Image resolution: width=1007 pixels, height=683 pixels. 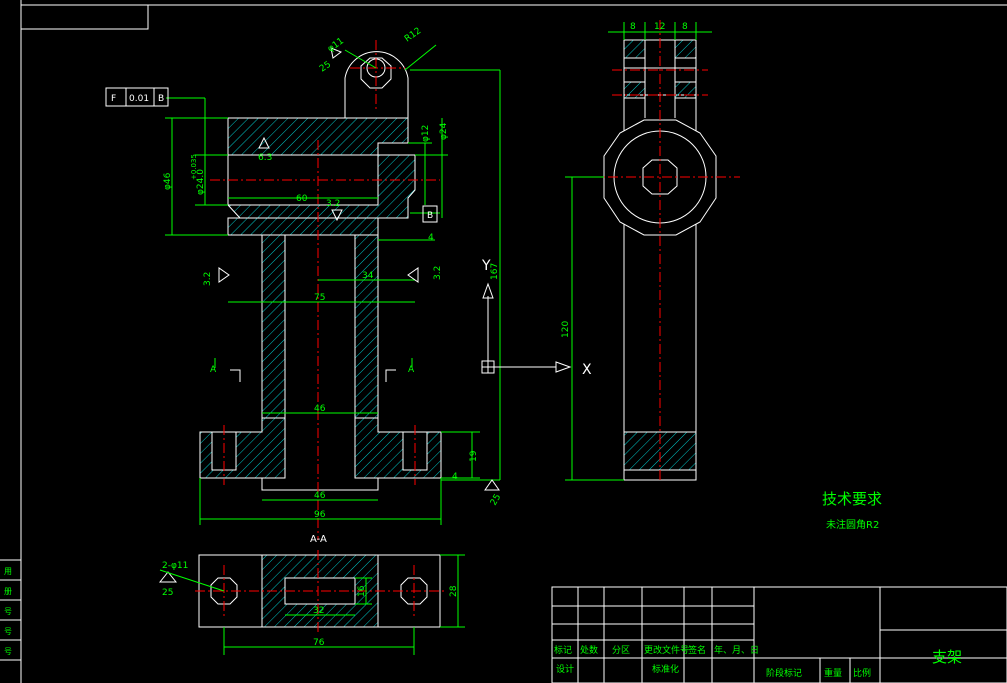 I want to click on dim-96-label: 96, so click(x=320, y=515).